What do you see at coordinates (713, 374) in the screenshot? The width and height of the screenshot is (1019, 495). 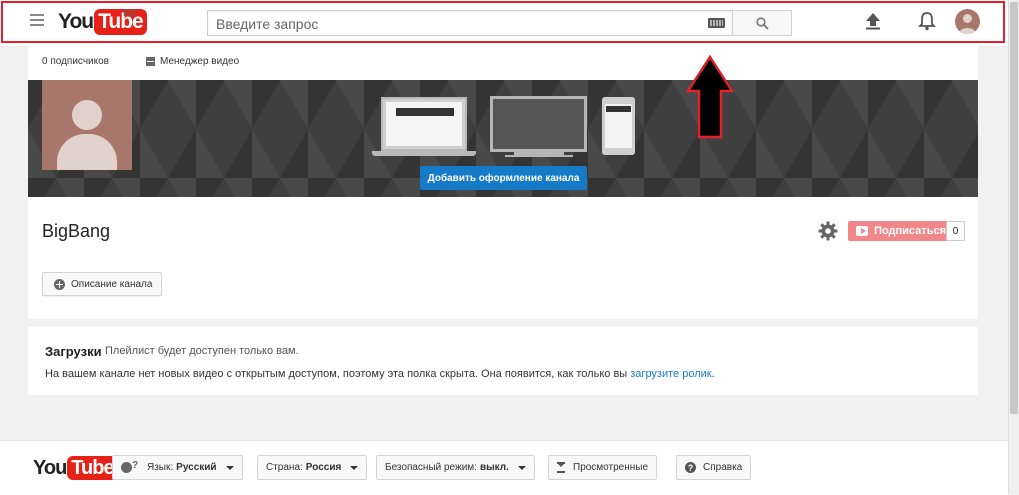 I see `empty-message-suffix: .` at bounding box center [713, 374].